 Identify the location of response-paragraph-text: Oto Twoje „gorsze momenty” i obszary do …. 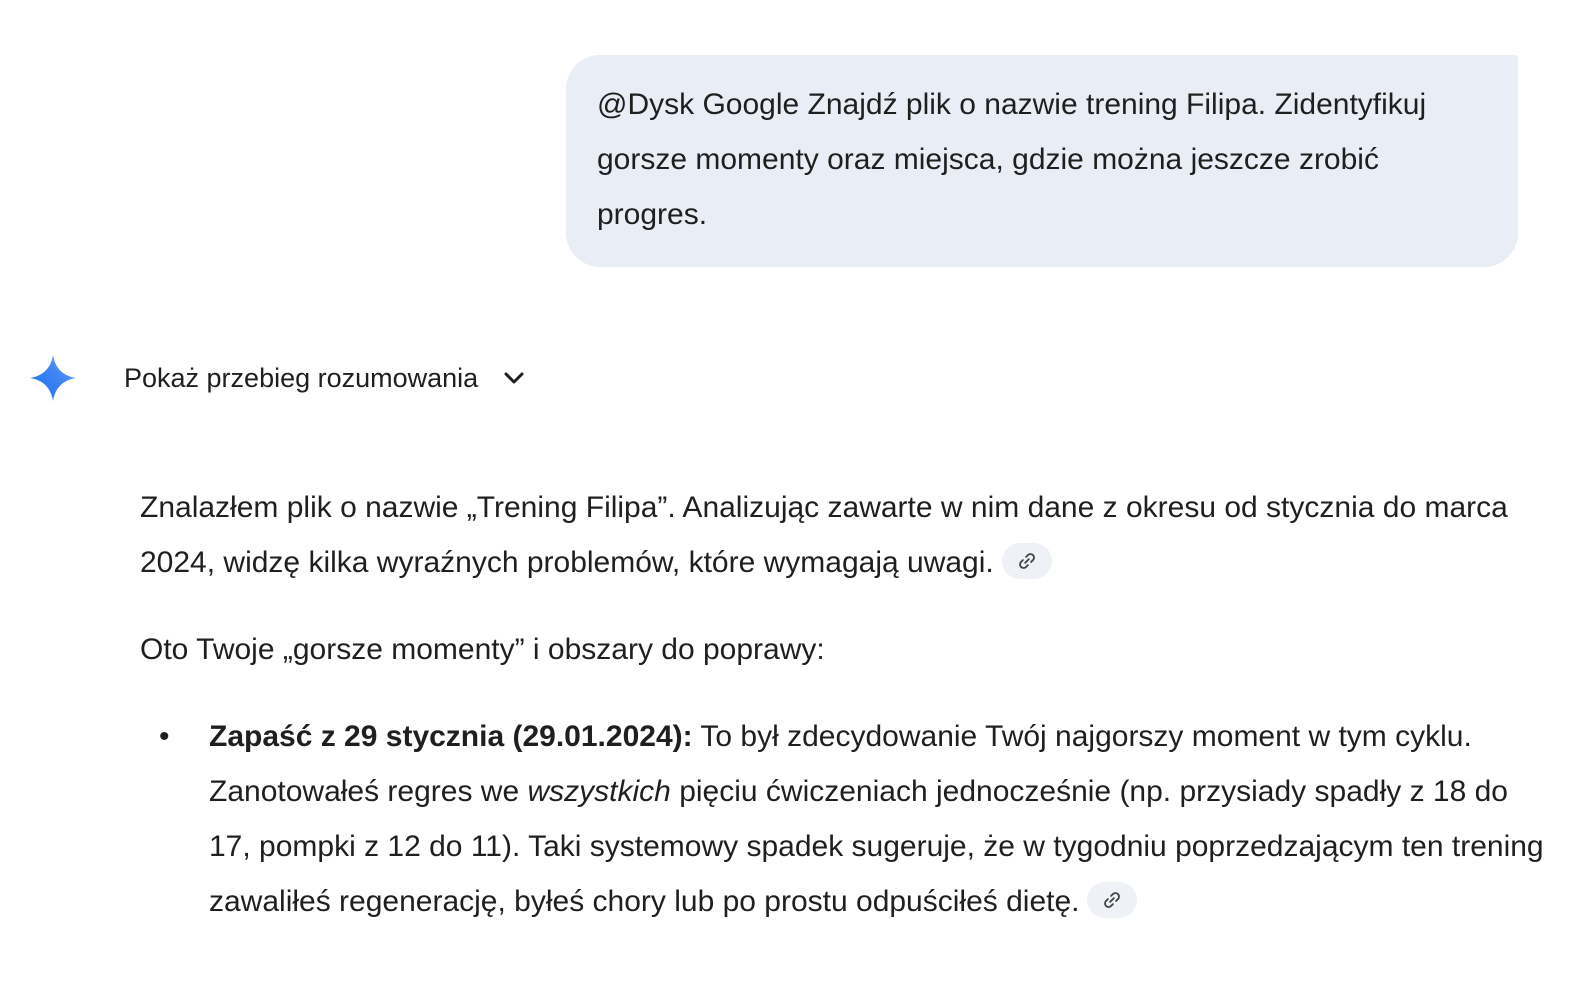
(482, 649).